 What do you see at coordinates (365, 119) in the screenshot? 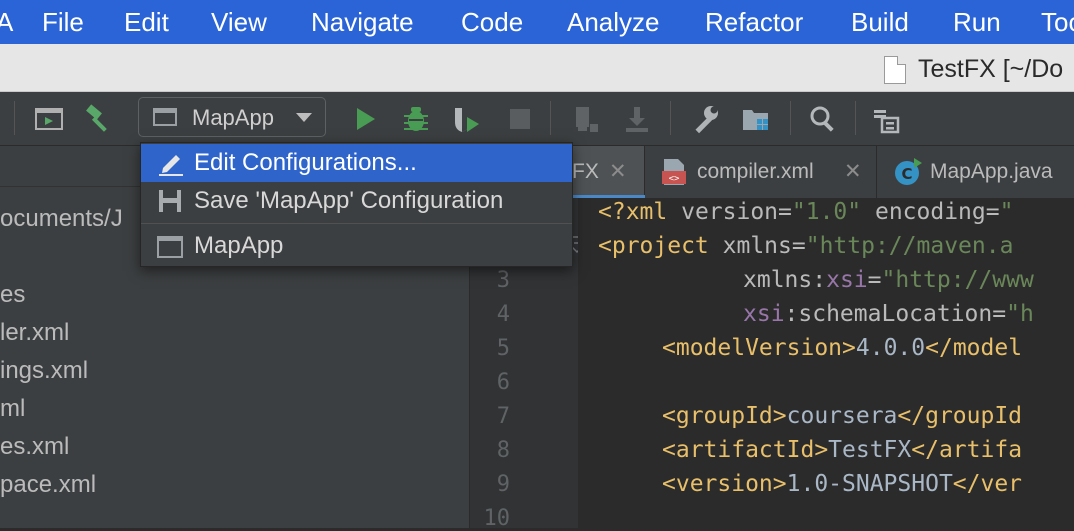
I see `run-icon` at bounding box center [365, 119].